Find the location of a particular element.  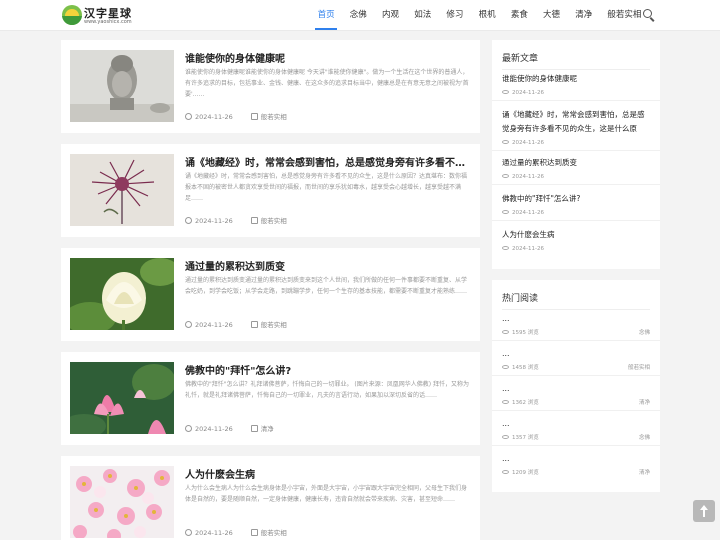

list-item-category: 般若实相 is located at coordinates (639, 368).